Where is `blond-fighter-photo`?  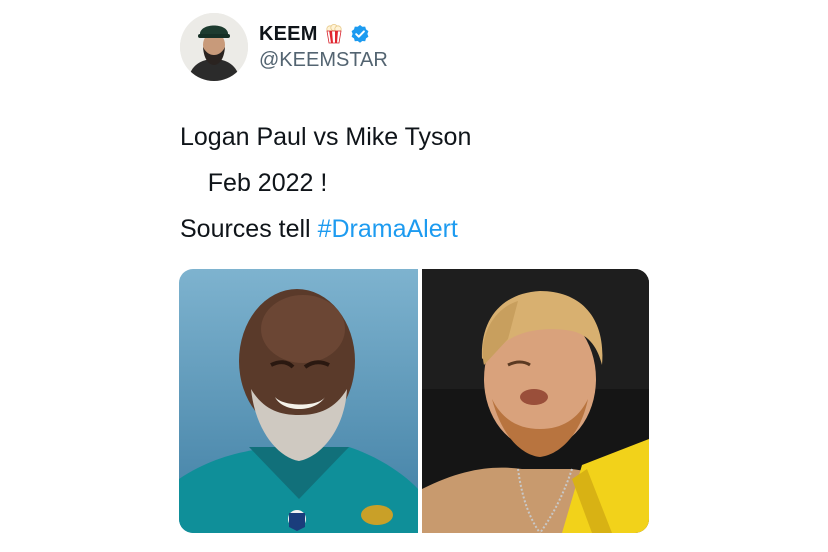
blond-fighter-photo is located at coordinates (535, 401).